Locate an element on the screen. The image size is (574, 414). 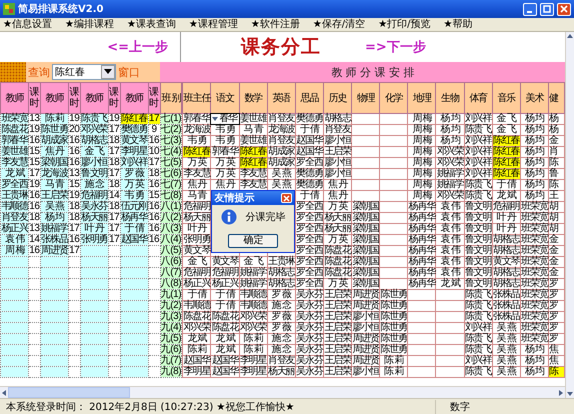
teacher-dropdown: 陈红春 is located at coordinates (84, 72).